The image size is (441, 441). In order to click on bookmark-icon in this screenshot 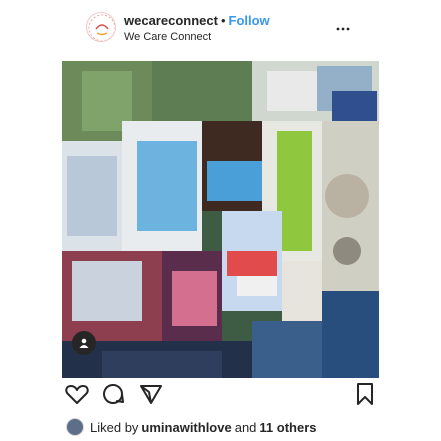, I will do `click(366, 395)`.